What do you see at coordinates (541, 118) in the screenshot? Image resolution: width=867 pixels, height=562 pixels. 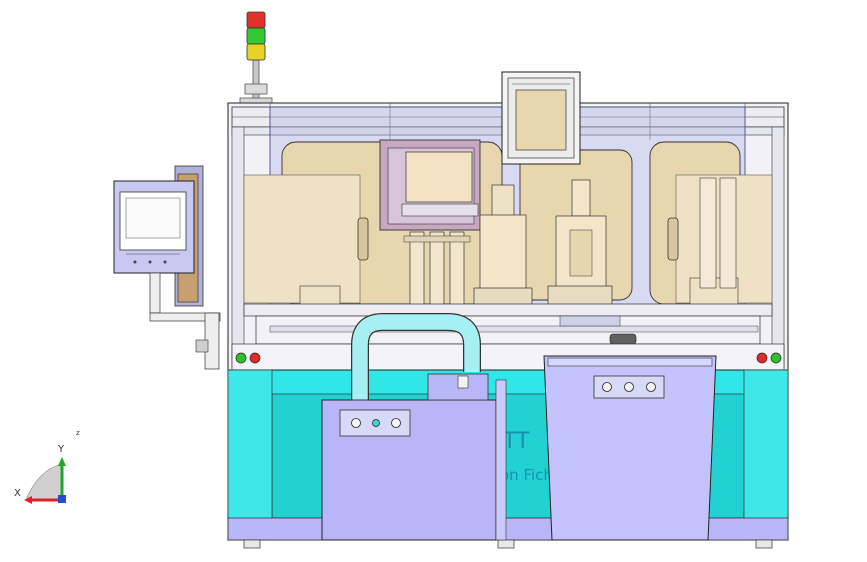 I see `top-center-box` at bounding box center [541, 118].